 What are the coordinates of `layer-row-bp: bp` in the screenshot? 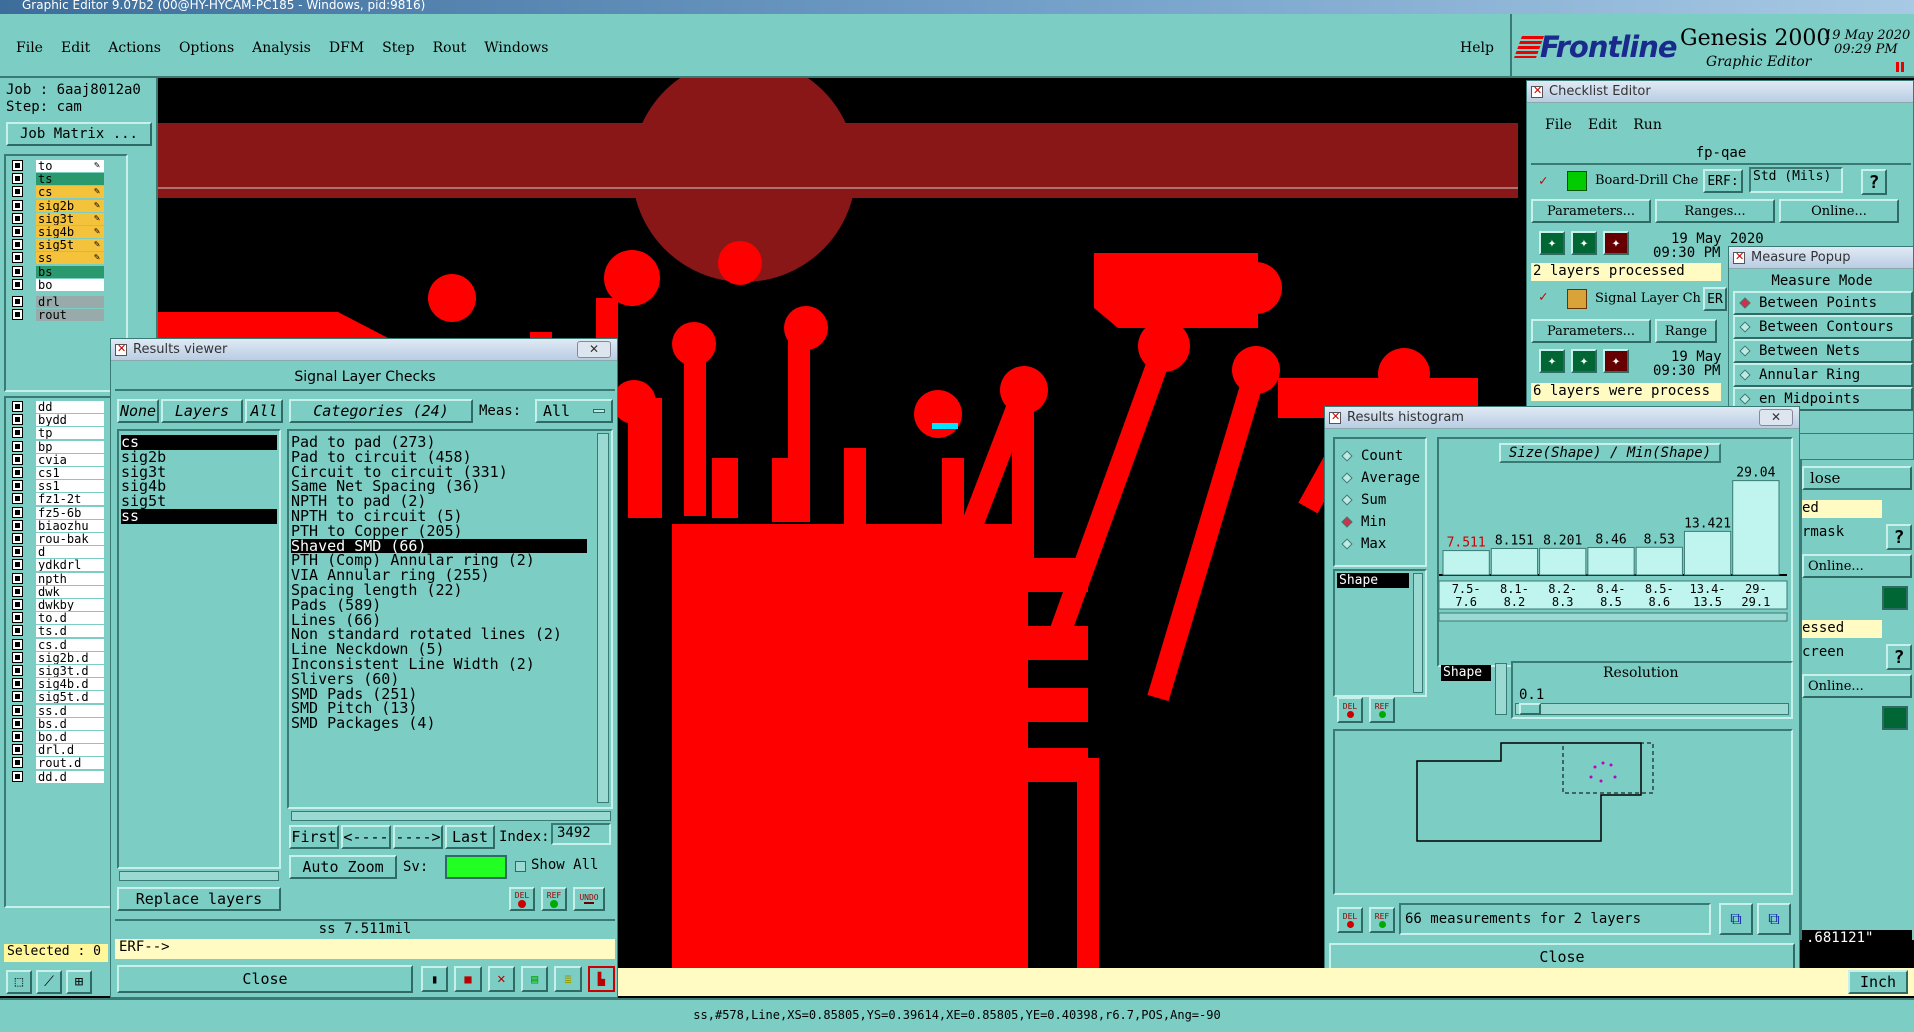 It's located at (68, 446).